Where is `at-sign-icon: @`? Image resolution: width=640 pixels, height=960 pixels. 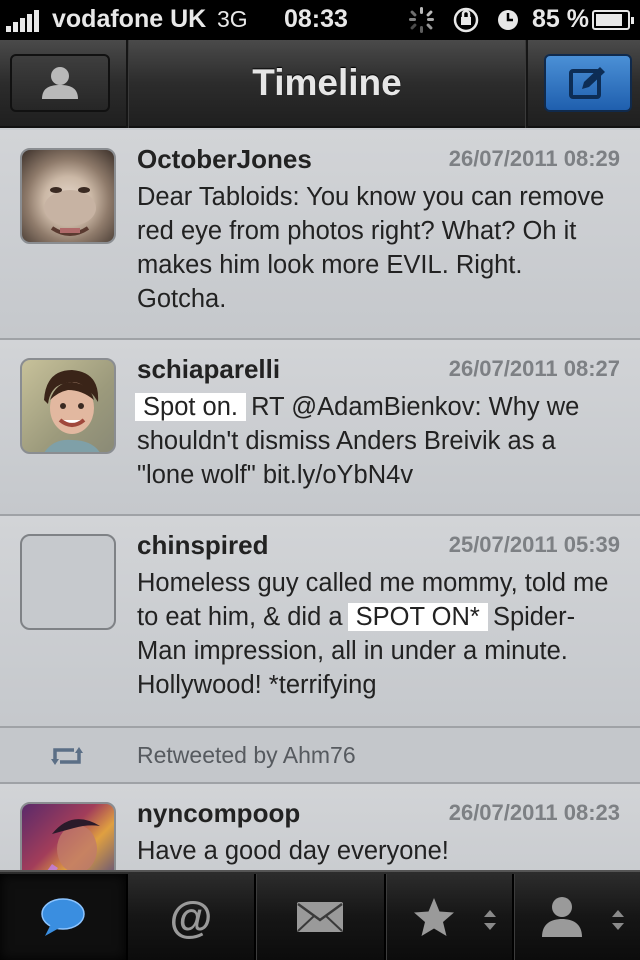 at-sign-icon: @ is located at coordinates (191, 917).